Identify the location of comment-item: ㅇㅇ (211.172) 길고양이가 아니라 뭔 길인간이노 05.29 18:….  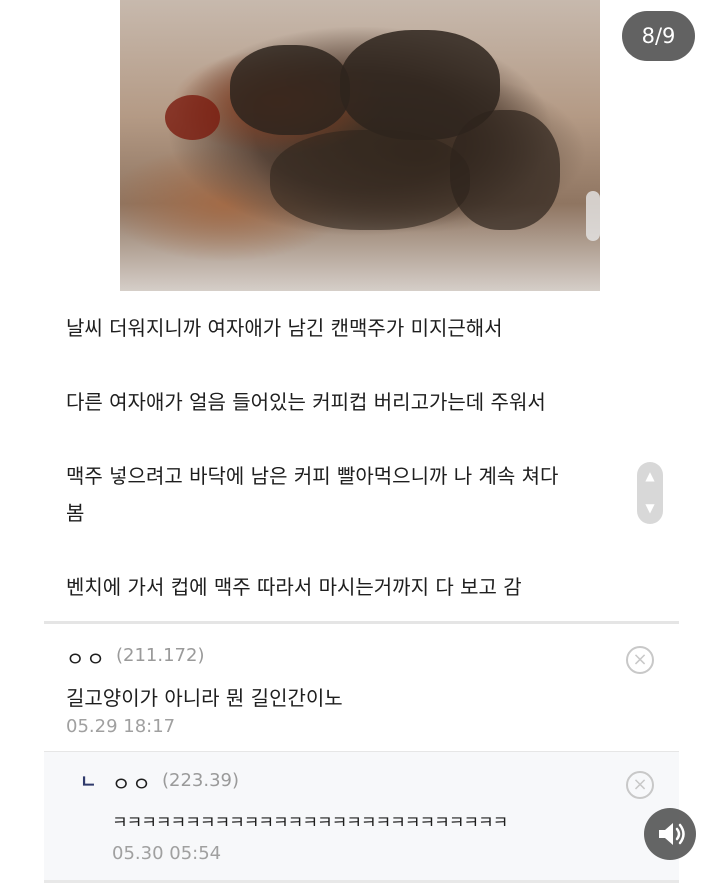
(361, 689).